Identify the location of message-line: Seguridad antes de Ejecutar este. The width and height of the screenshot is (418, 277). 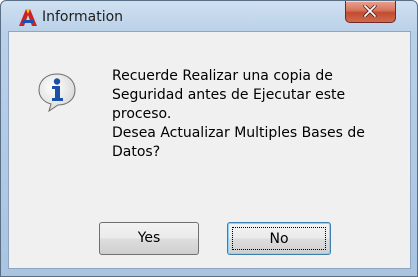
(229, 95).